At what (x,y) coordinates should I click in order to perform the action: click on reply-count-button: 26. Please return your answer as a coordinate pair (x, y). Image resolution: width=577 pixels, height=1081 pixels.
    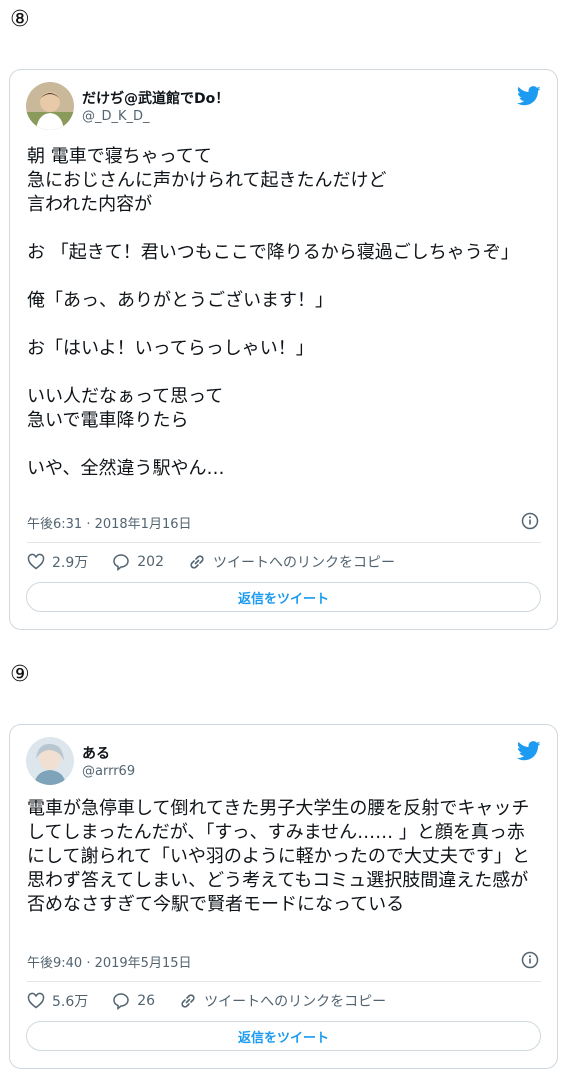
    Looking at the image, I should click on (133, 1001).